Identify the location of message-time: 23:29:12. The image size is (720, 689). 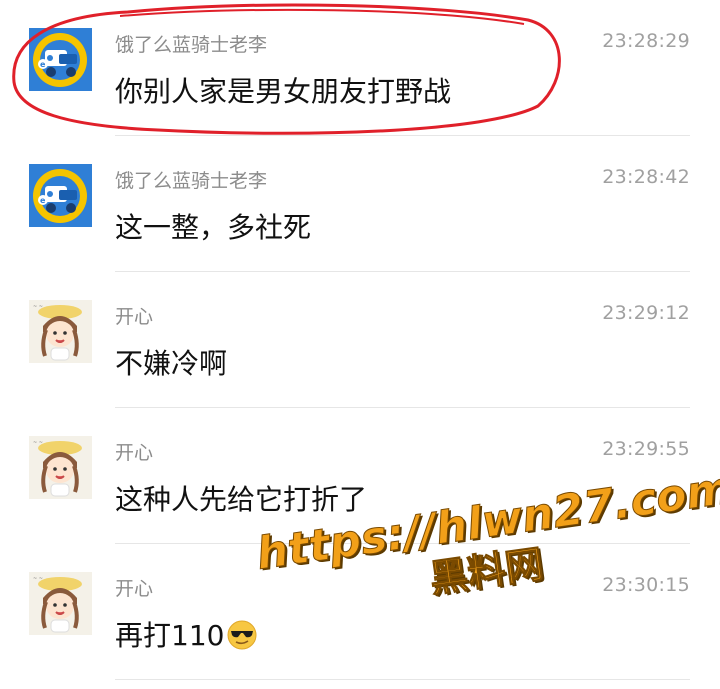
(646, 313).